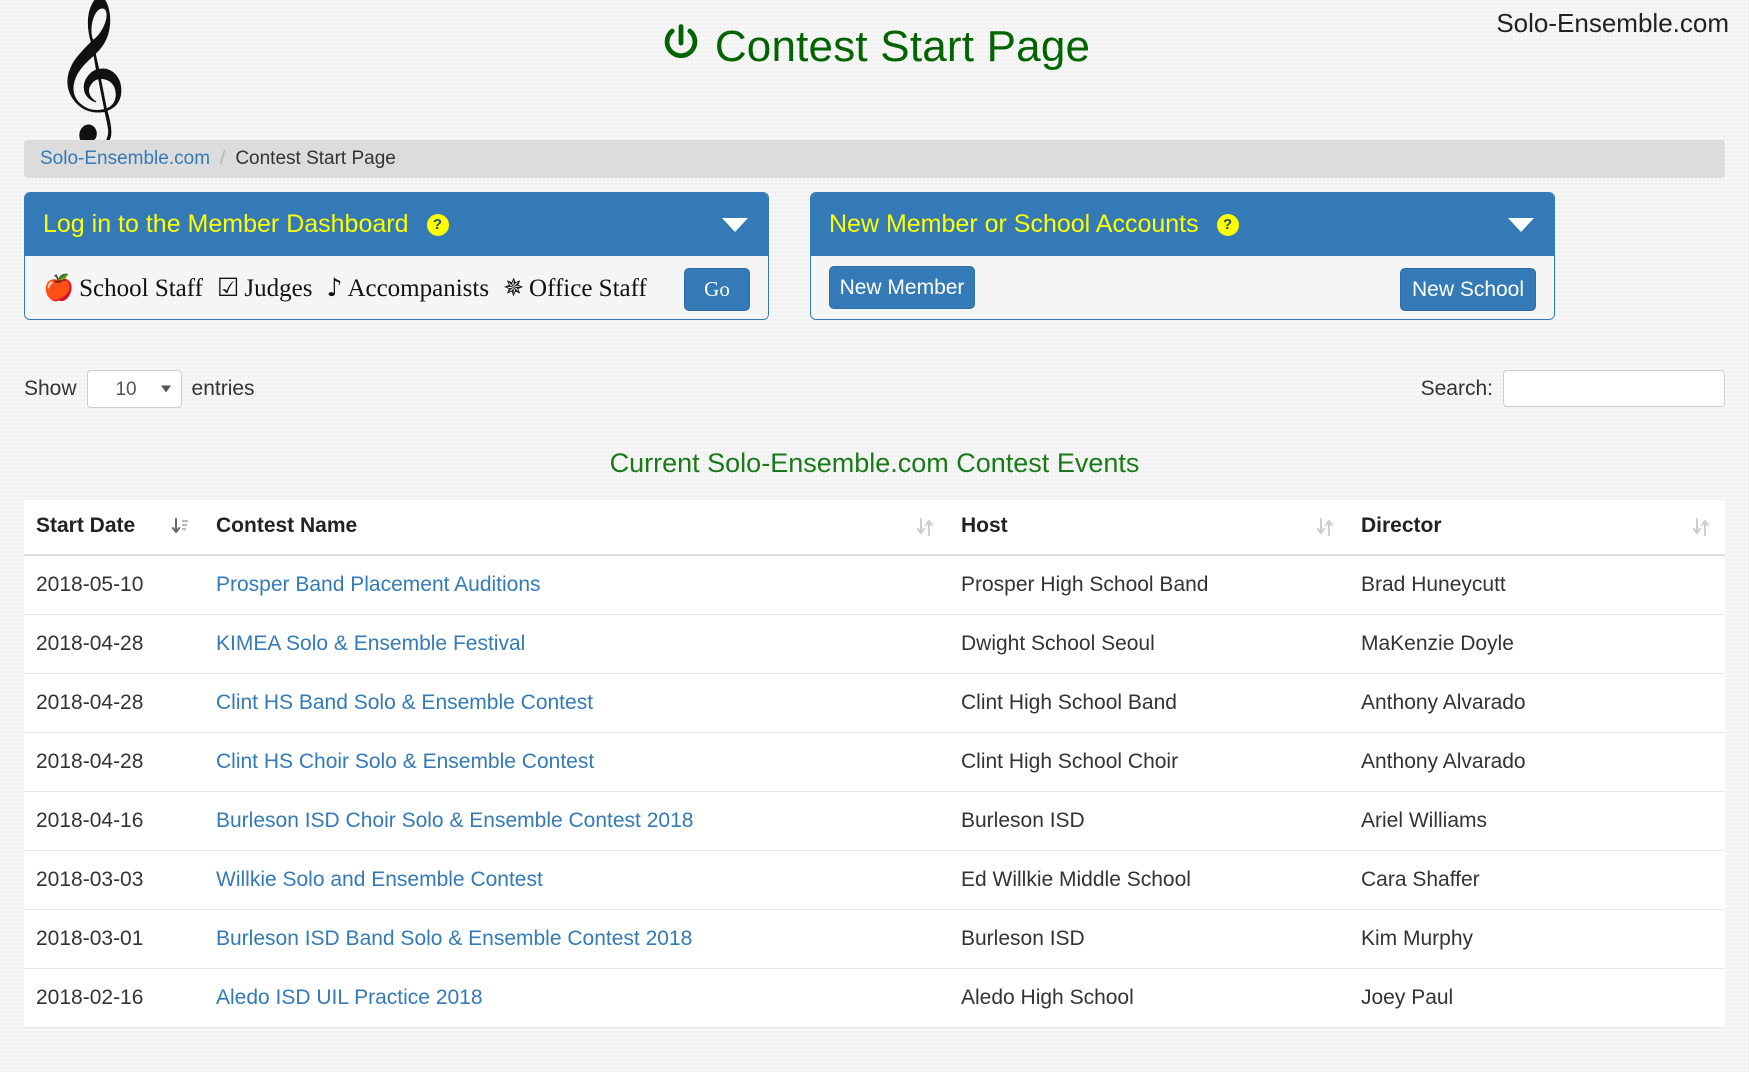 This screenshot has height=1072, width=1749. I want to click on login-panel-title: Log in to the Member Dashboard, so click(226, 224).